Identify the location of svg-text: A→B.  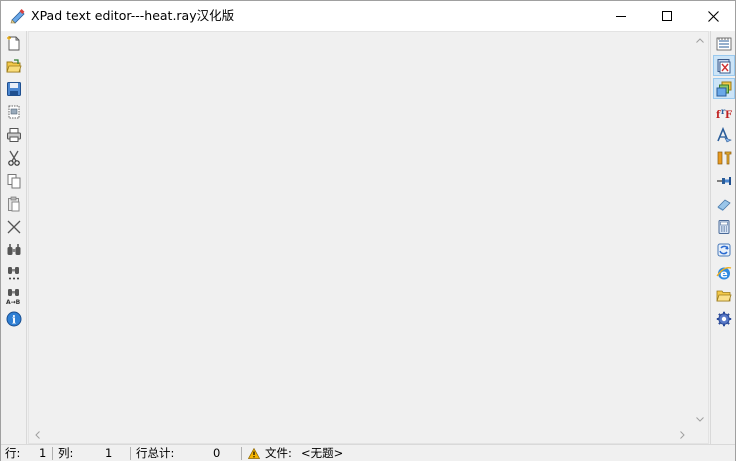
(13, 301).